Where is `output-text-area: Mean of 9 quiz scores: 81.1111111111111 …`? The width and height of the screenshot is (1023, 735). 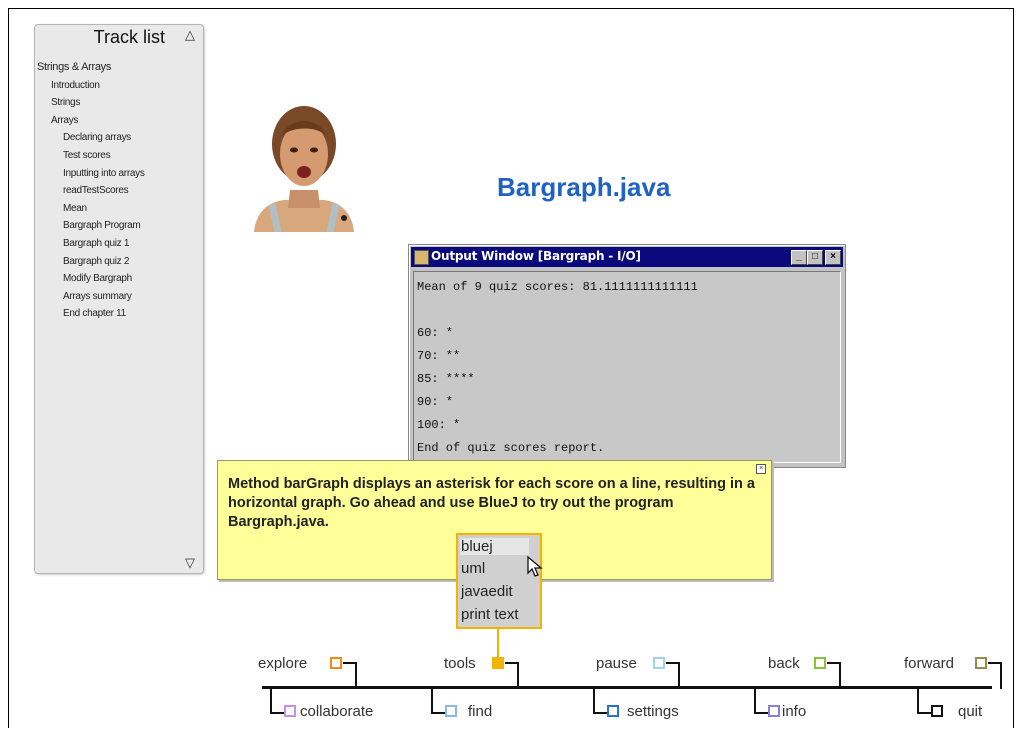
output-text-area: Mean of 9 quiz scores: 81.1111111111111 … is located at coordinates (627, 367).